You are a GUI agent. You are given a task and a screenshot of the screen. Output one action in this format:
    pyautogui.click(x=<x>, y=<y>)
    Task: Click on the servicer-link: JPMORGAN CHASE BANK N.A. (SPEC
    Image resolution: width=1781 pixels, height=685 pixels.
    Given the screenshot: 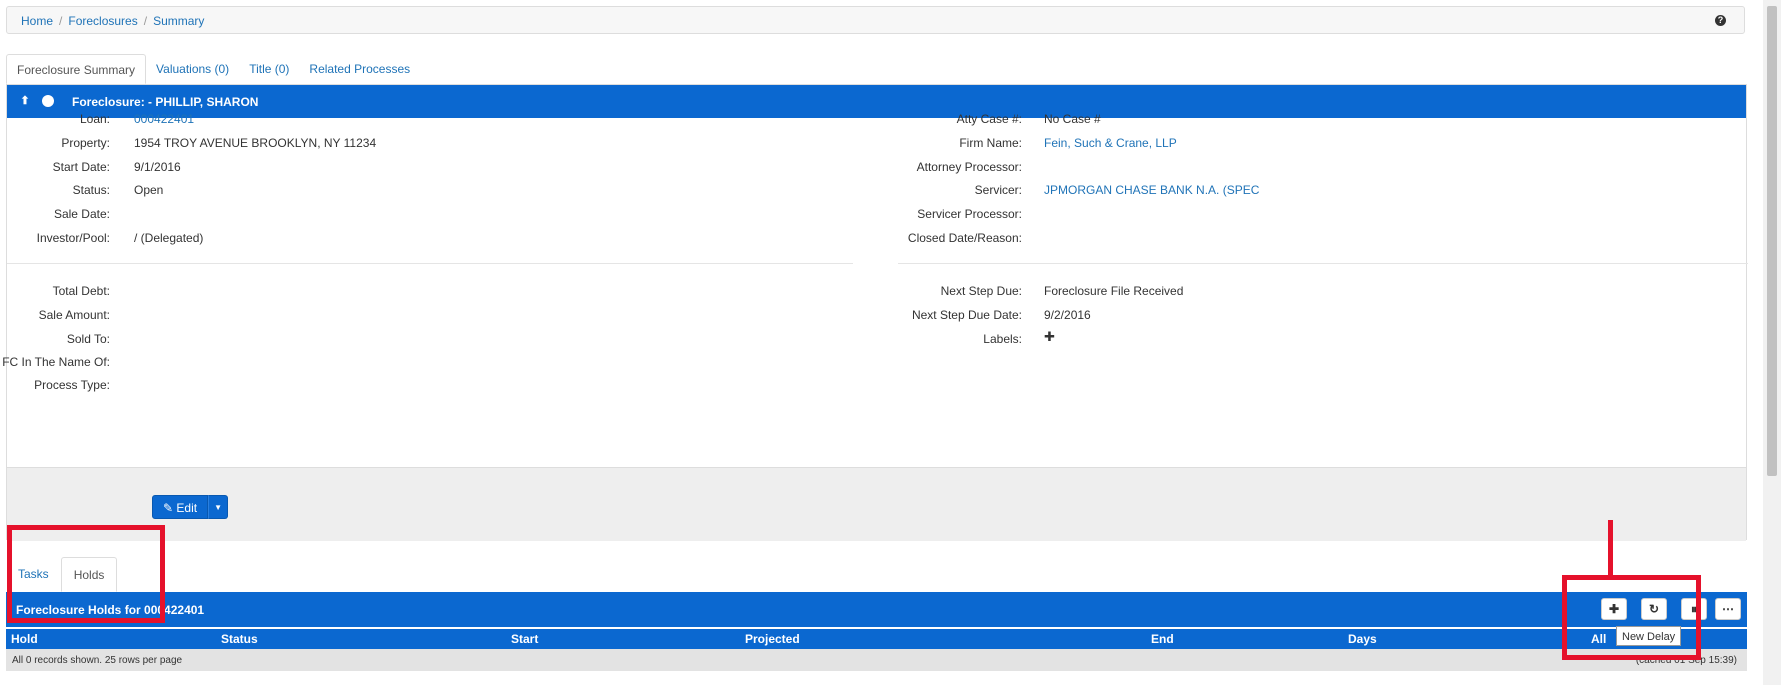 What is the action you would take?
    pyautogui.click(x=1151, y=190)
    